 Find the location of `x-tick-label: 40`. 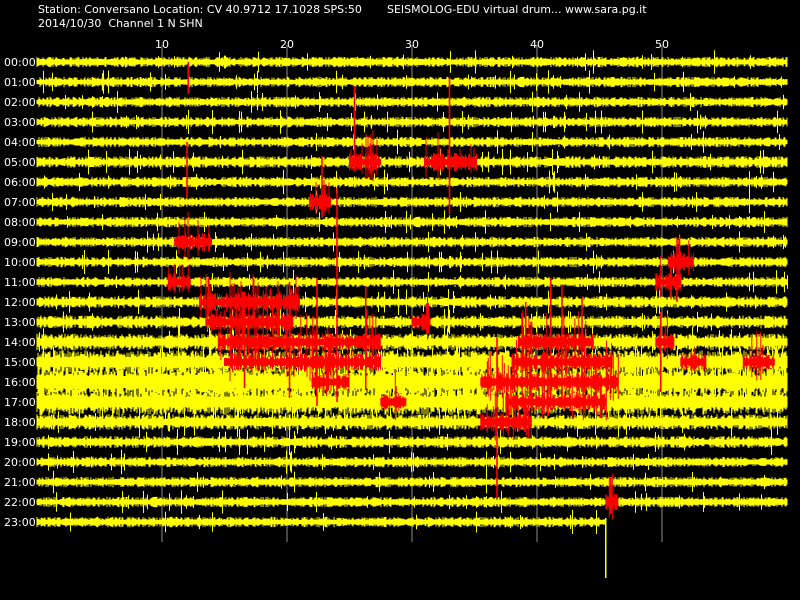

x-tick-label: 40 is located at coordinates (537, 44).